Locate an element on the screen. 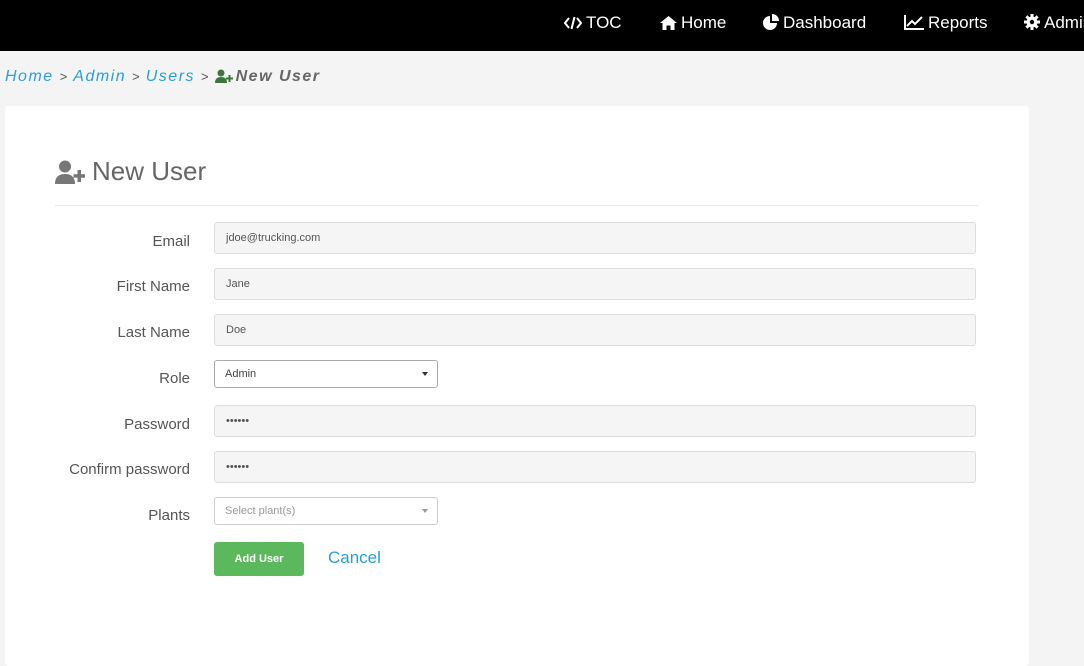 The width and height of the screenshot is (1084, 666). email-field is located at coordinates (595, 238).